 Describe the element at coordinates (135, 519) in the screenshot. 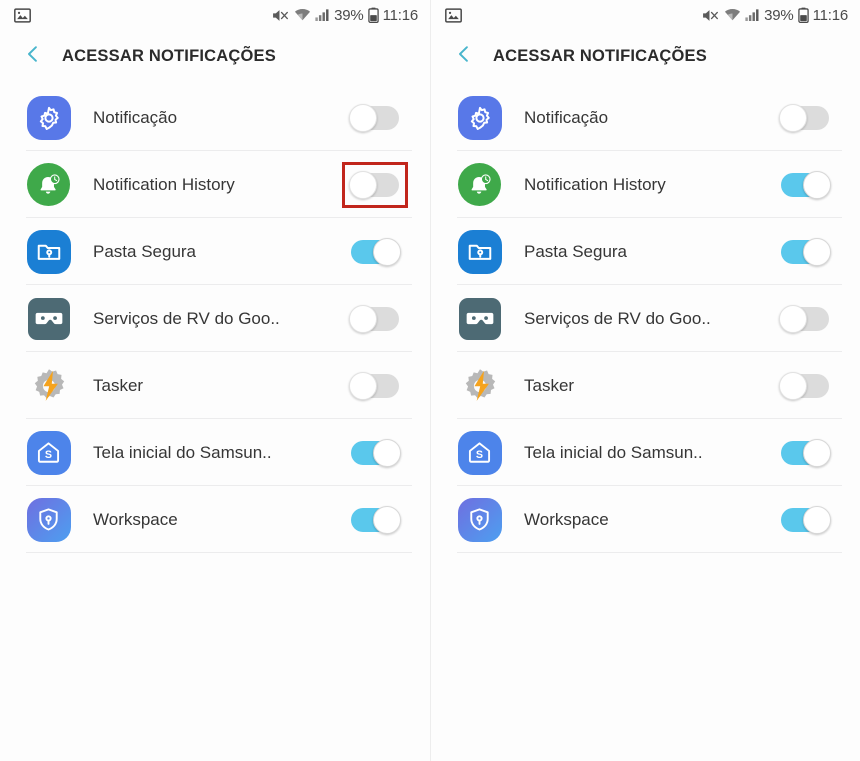

I see `list-item-label: Workspace` at that location.